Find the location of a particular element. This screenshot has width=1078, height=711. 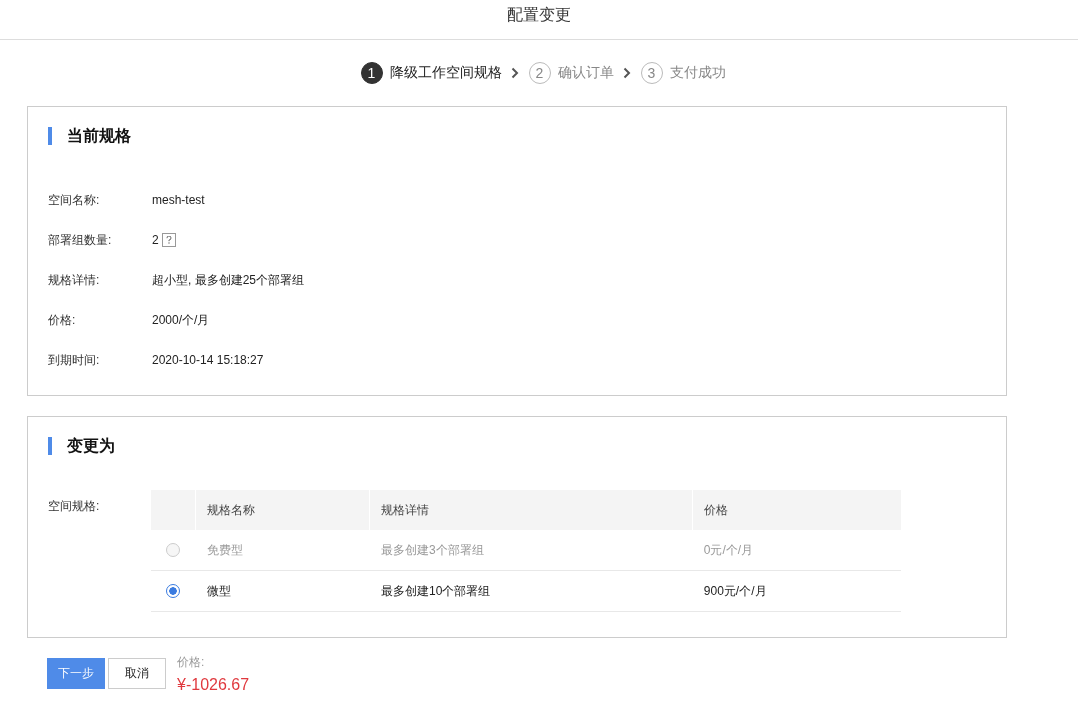

step-label: 确认订单 is located at coordinates (585, 73).